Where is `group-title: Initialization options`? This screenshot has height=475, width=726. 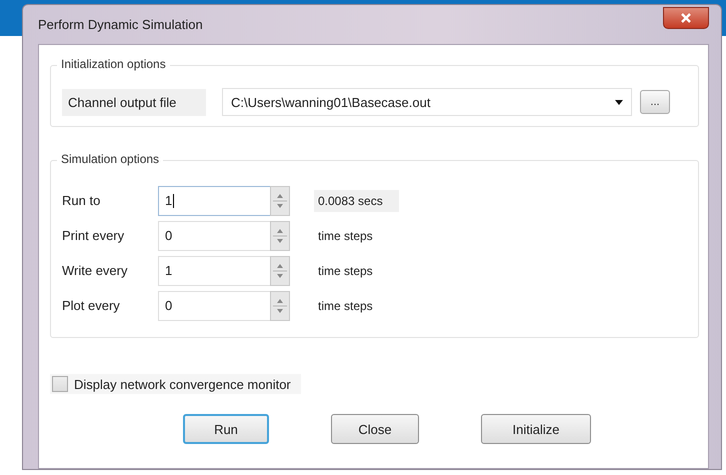 group-title: Initialization options is located at coordinates (113, 64).